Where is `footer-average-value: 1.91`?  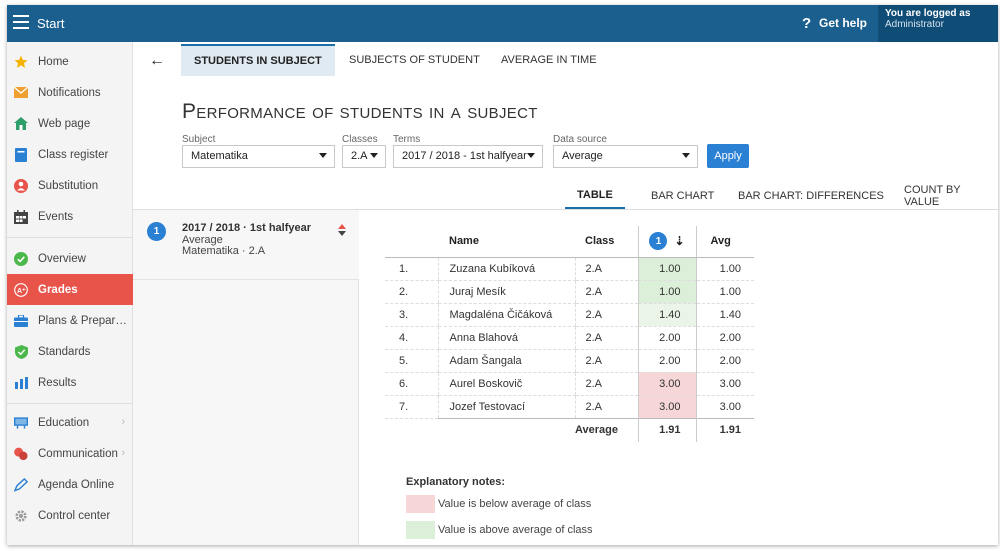 footer-average-value: 1.91 is located at coordinates (666, 429).